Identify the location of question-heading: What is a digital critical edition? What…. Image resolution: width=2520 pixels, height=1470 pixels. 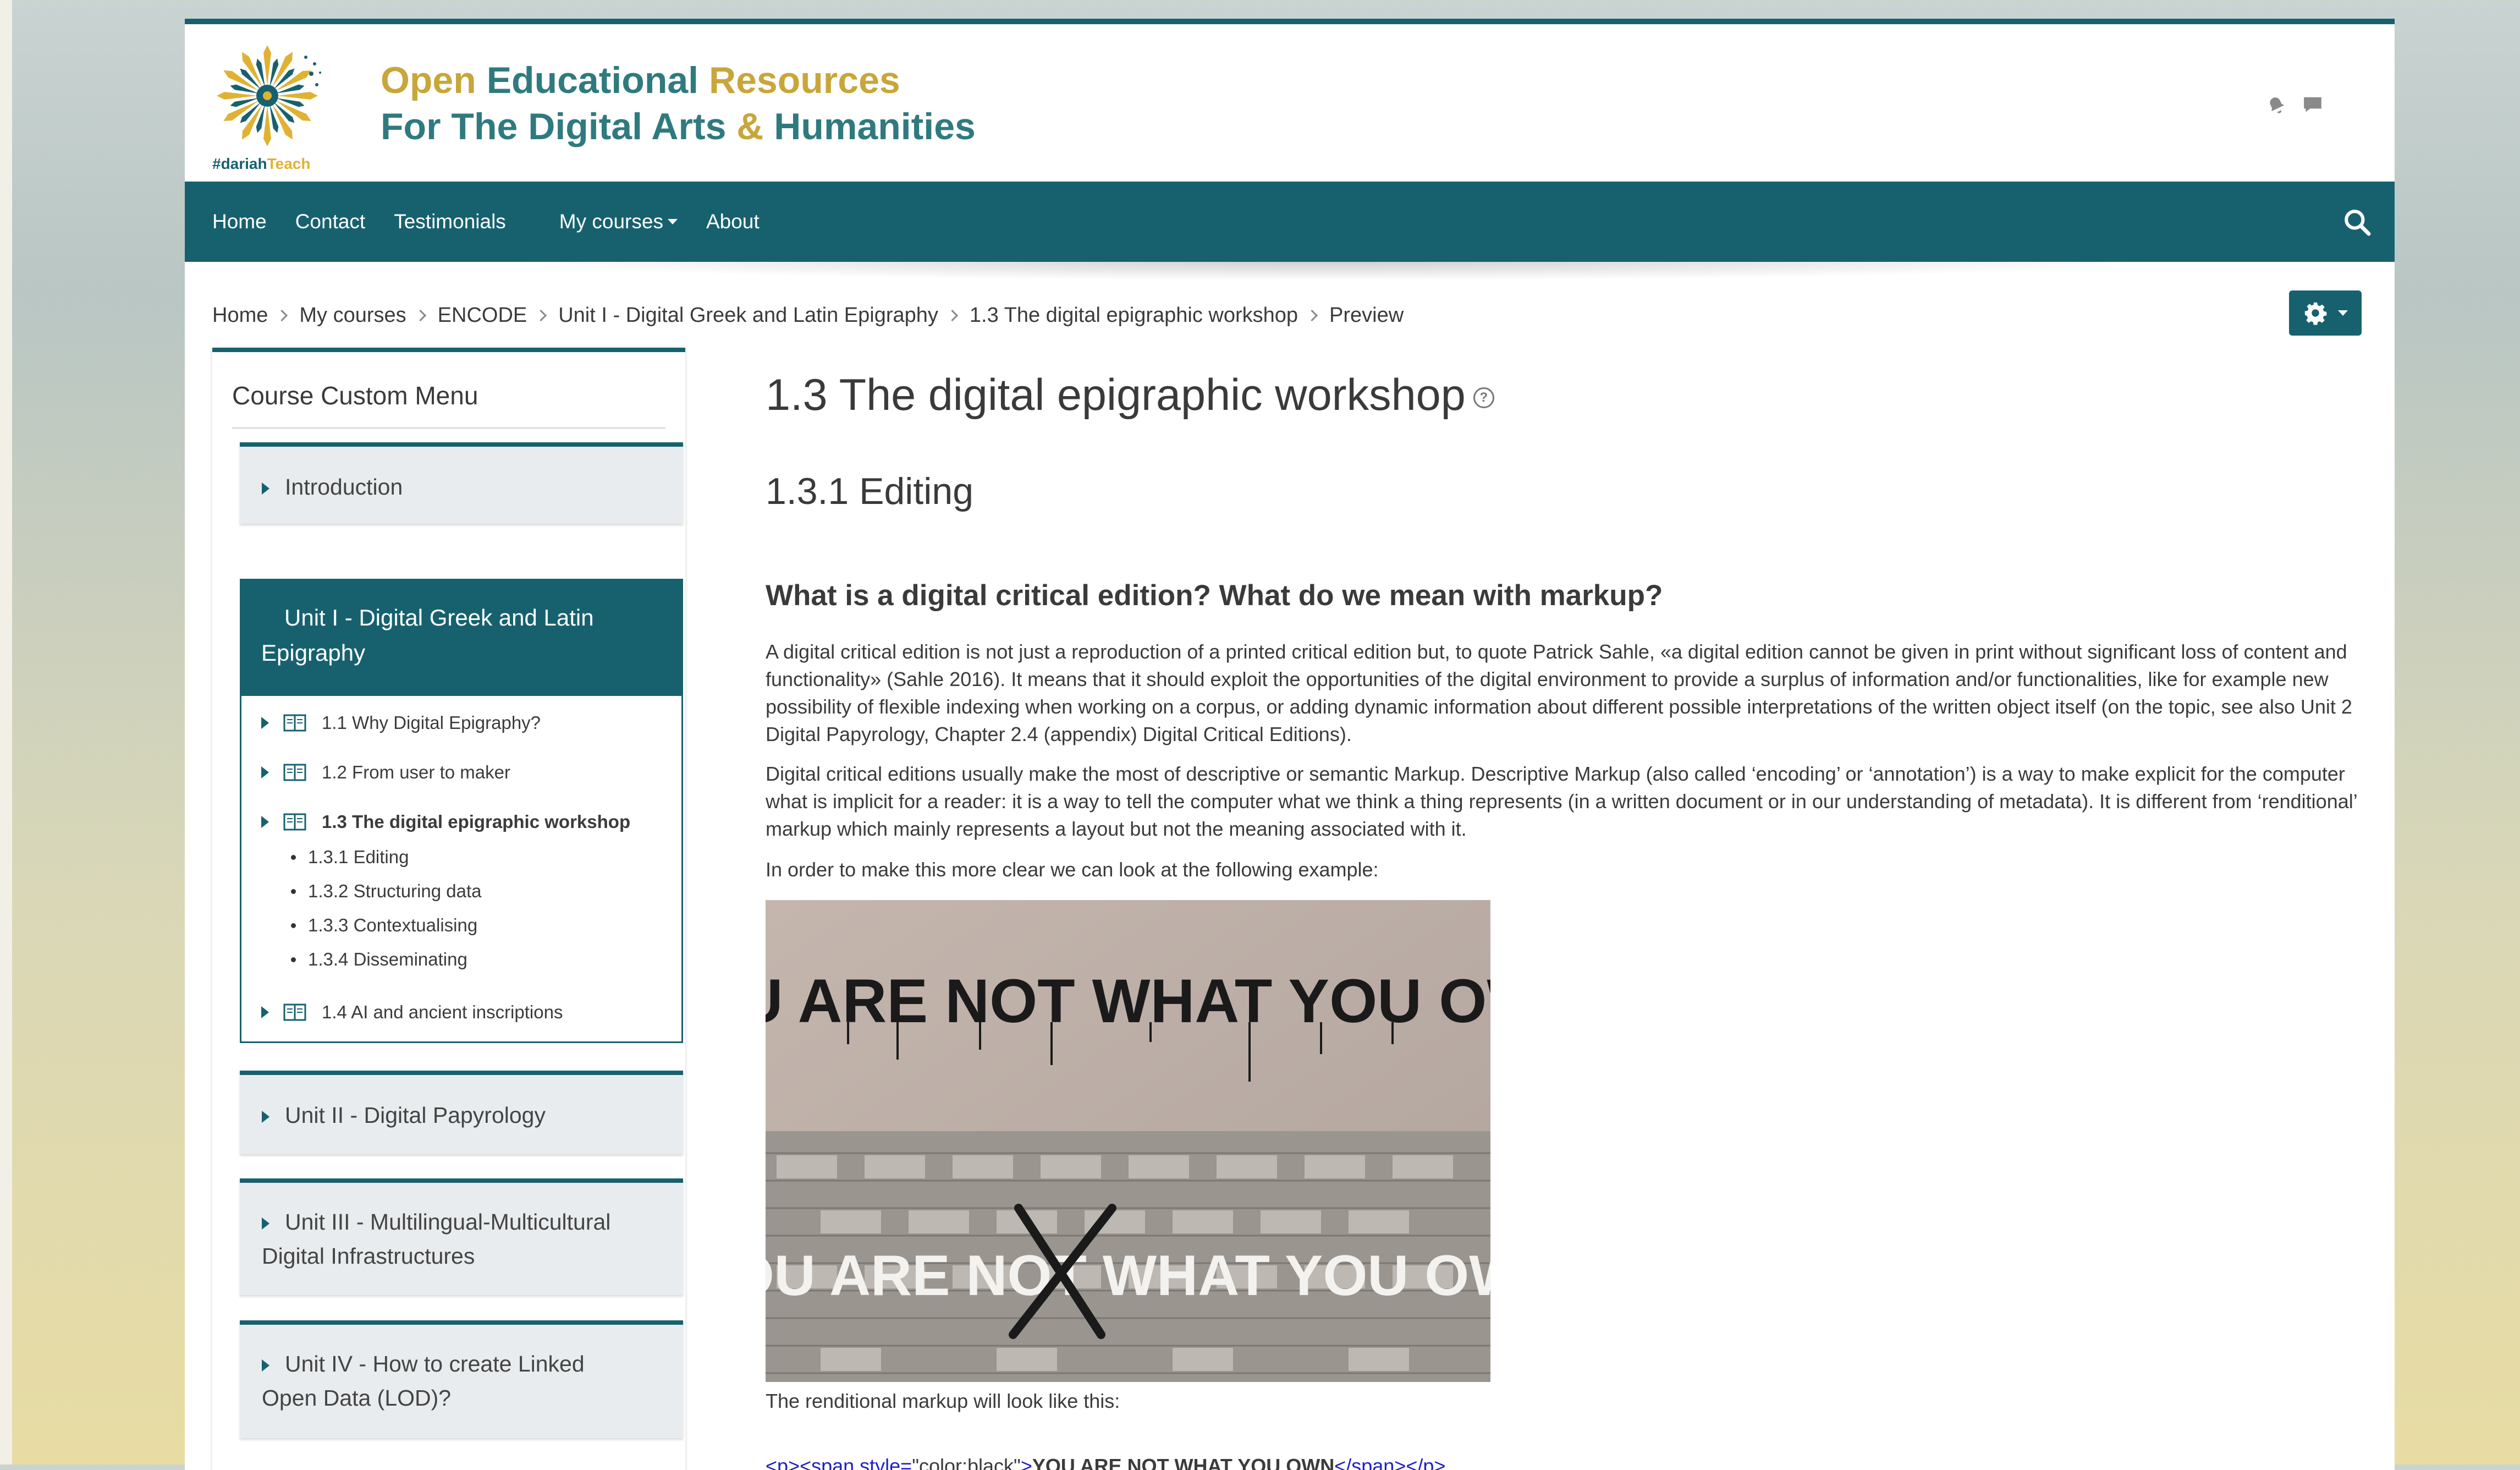
(1215, 595).